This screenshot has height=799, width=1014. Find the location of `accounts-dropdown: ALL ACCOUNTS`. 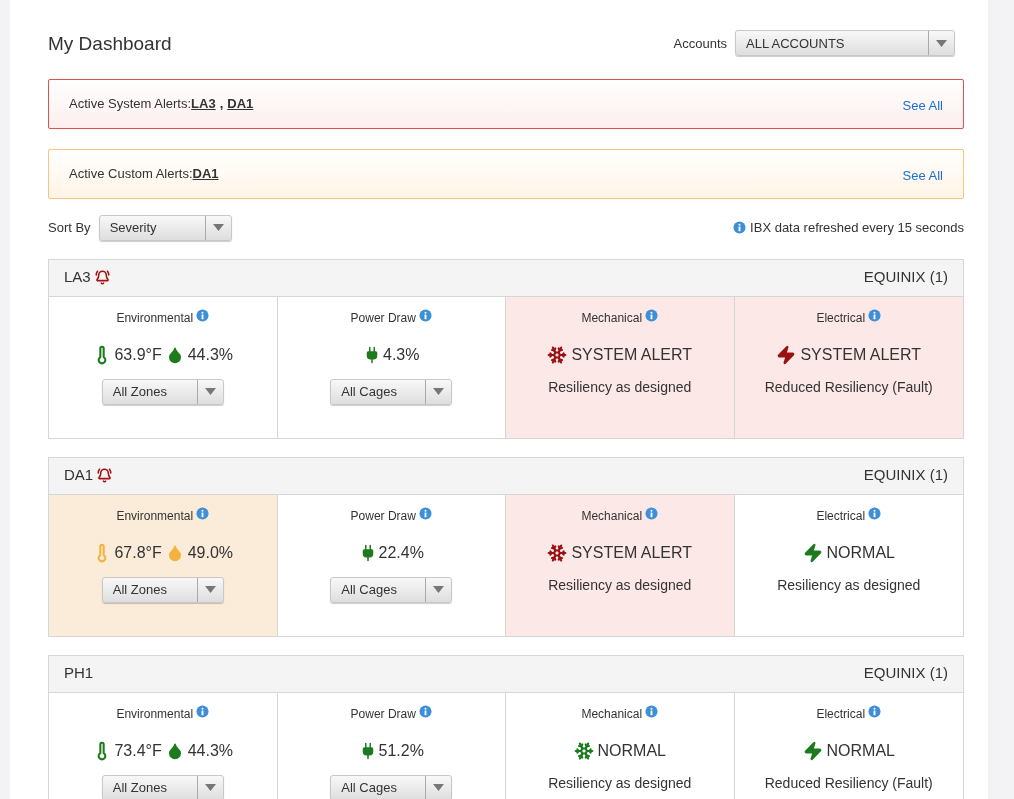

accounts-dropdown: ALL ACCOUNTS is located at coordinates (845, 43).